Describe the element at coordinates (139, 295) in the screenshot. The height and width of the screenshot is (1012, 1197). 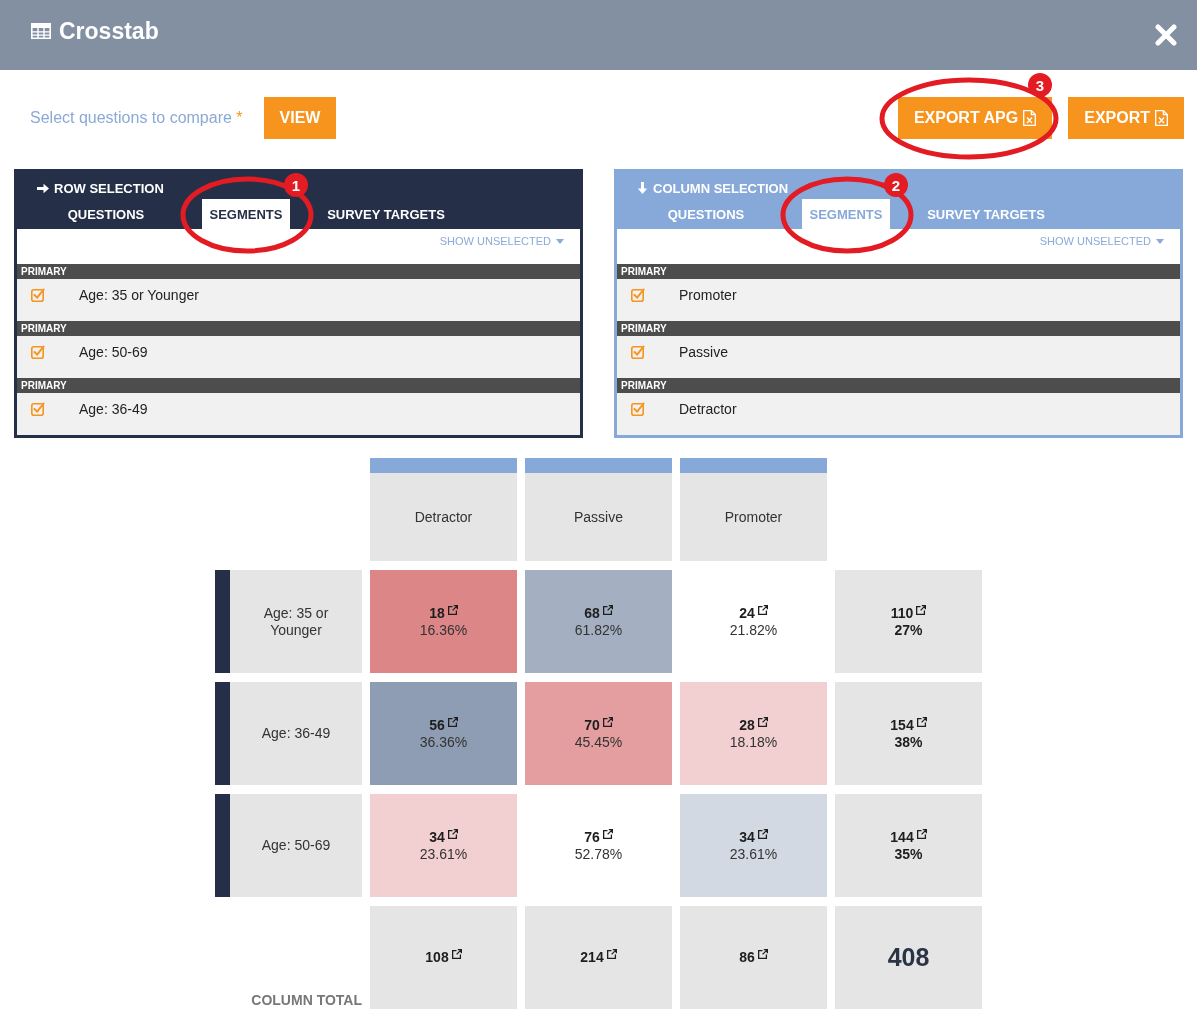
I see `segment-label: Age: 35 or Younger` at that location.